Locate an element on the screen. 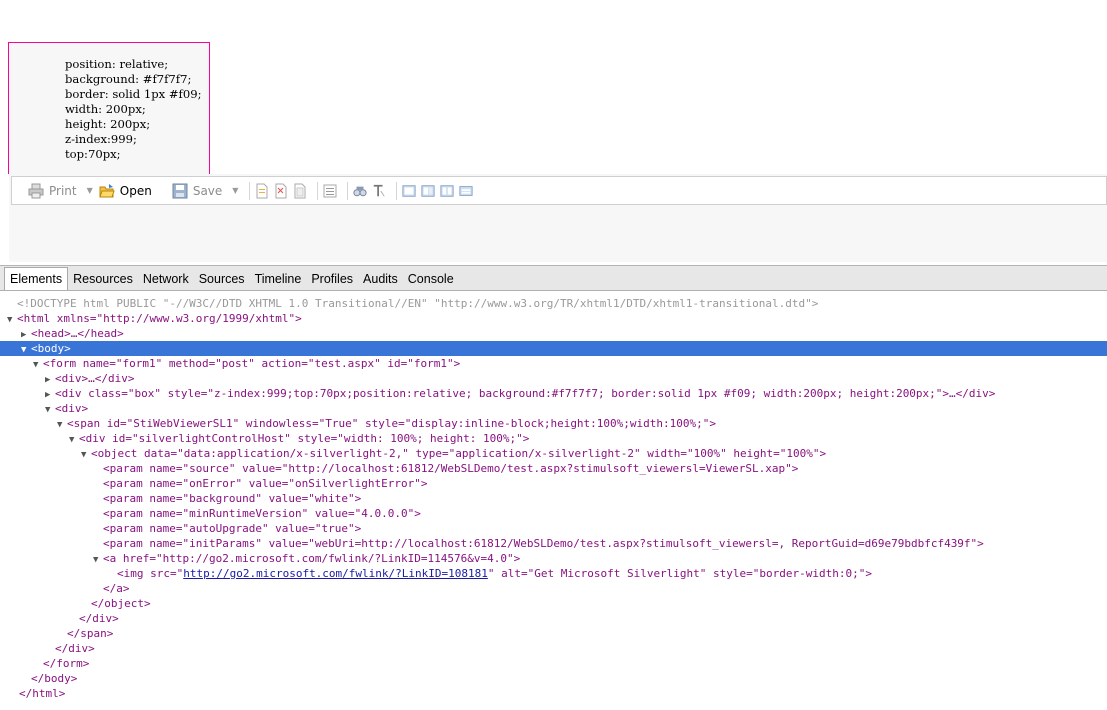  report-viewer: Print ▼ Open Save ▼ is located at coordinates (558, 218).